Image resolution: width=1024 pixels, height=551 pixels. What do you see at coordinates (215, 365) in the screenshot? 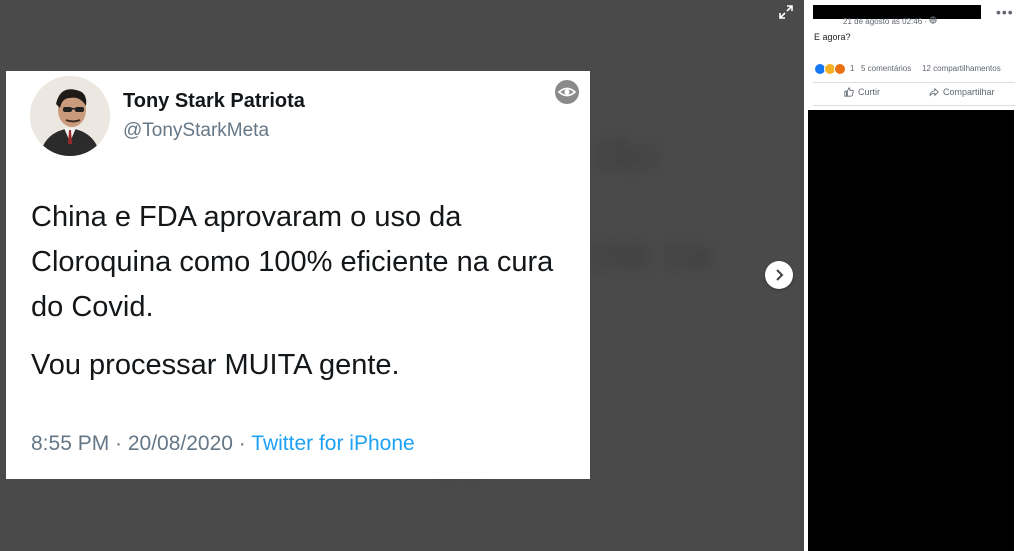
I see `tweet-text-line: Vou processar MUITA gente.` at bounding box center [215, 365].